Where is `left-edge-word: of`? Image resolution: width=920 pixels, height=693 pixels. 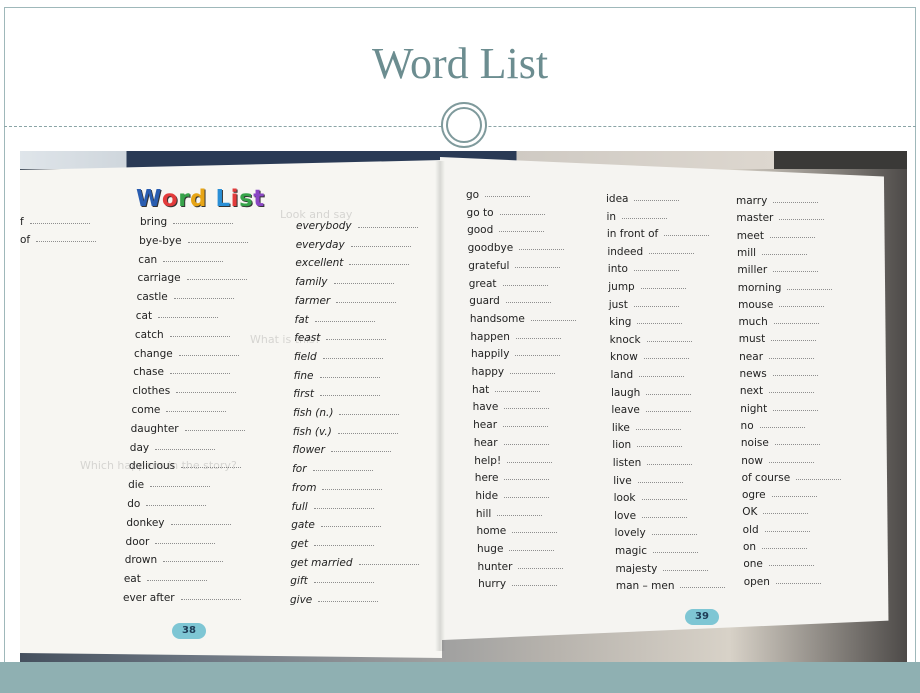 left-edge-word: of is located at coordinates (58, 240).